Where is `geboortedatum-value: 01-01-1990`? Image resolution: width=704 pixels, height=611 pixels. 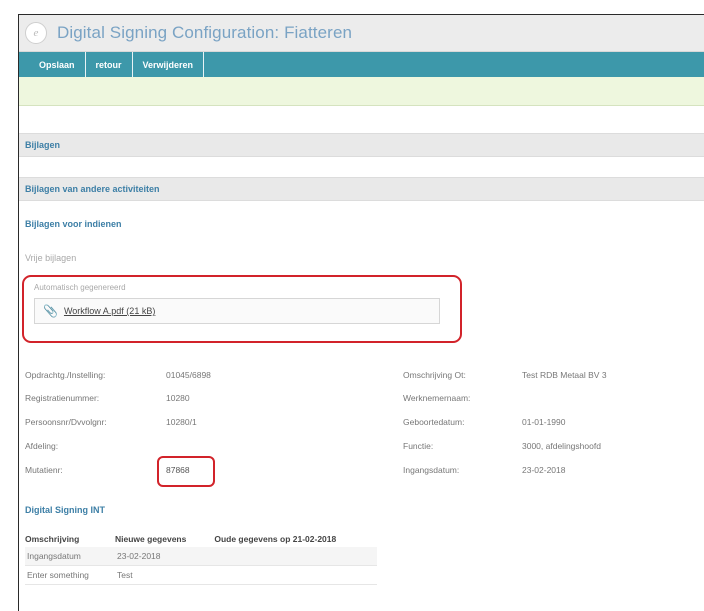 geboortedatum-value: 01-01-1990 is located at coordinates (544, 422).